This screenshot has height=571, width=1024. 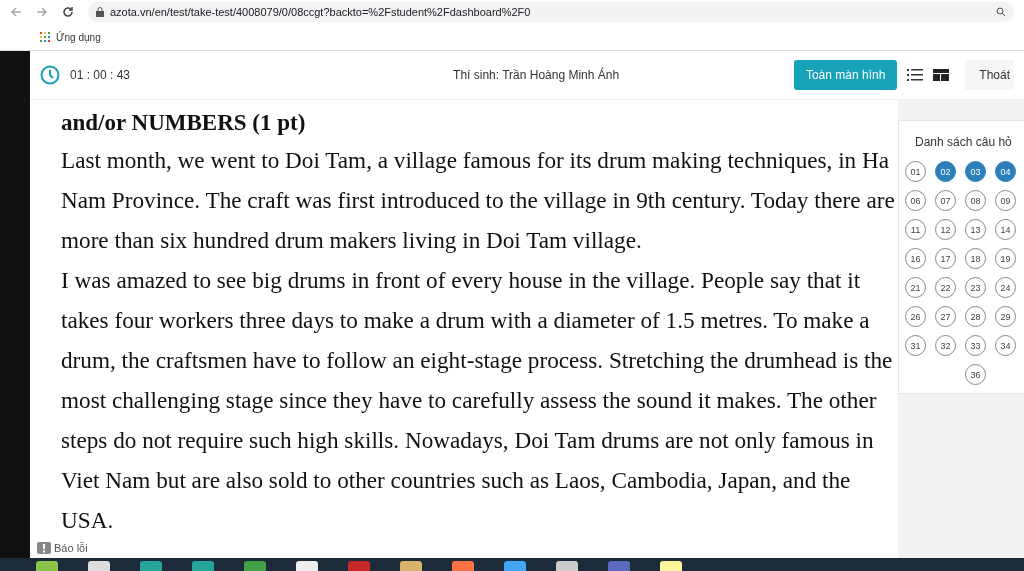 What do you see at coordinates (915, 171) in the screenshot?
I see `question-number: 01` at bounding box center [915, 171].